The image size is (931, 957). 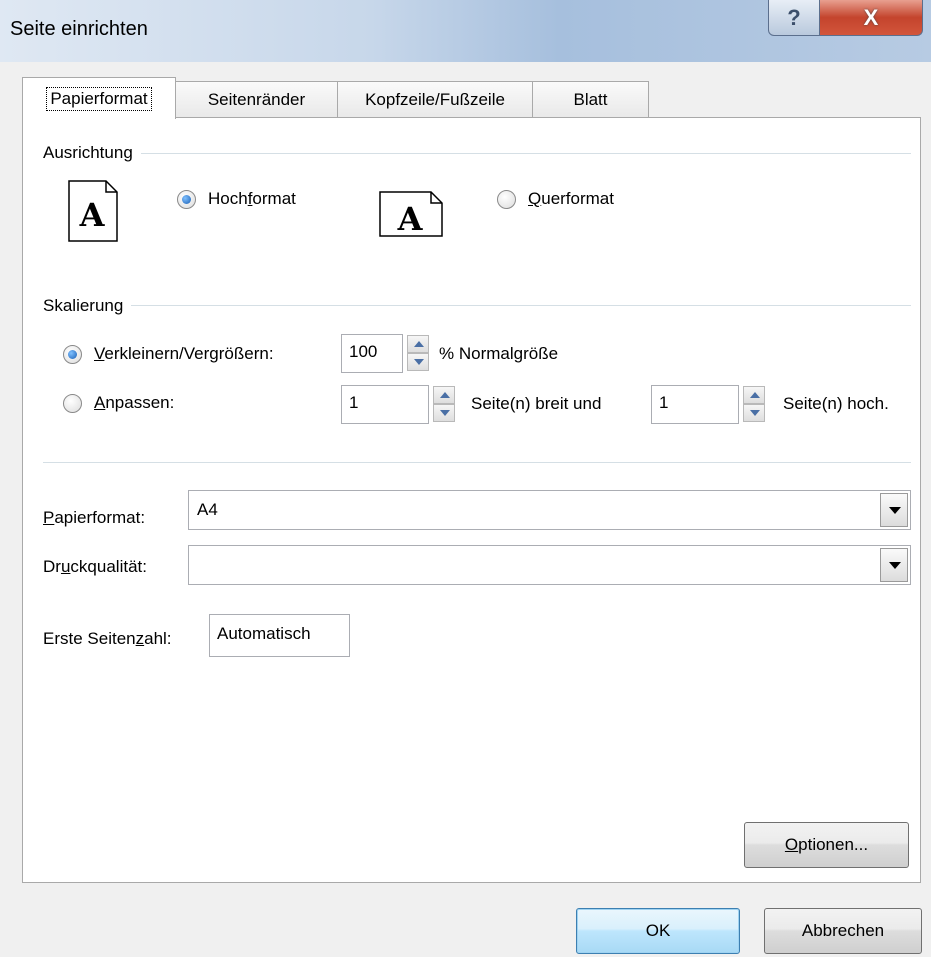 I want to click on tab-papierformat: Papierformat, so click(x=99, y=98).